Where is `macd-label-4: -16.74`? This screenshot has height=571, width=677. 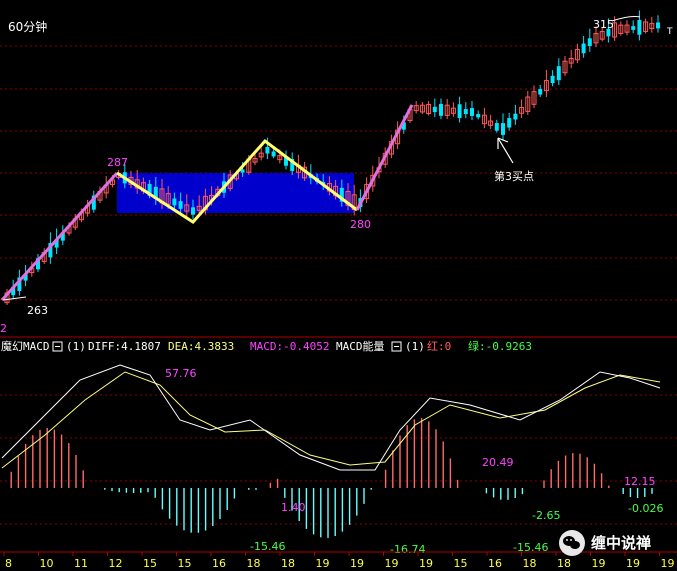 macd-label-4: -16.74 is located at coordinates (407, 549).